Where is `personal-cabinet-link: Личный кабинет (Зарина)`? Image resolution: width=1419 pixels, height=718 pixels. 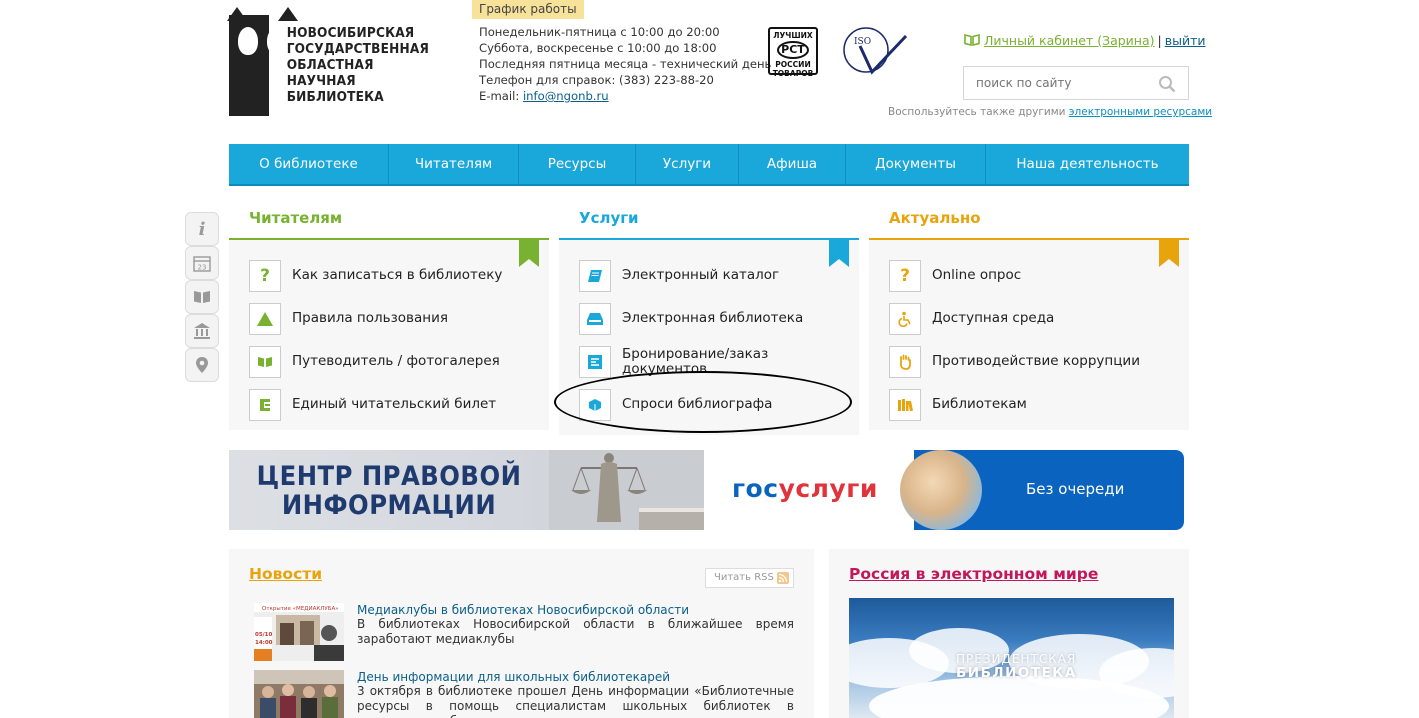
personal-cabinet-link: Личный кабинет (Зарина) is located at coordinates (1069, 40).